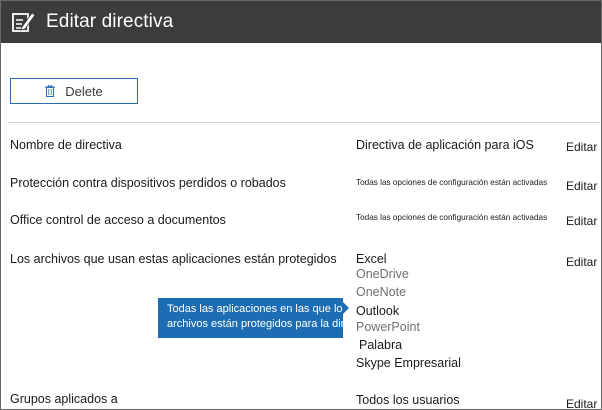 This screenshot has width=602, height=410. What do you see at coordinates (255, 324) in the screenshot?
I see `tooltip-line-2: archivos están protegidos para la dir` at bounding box center [255, 324].